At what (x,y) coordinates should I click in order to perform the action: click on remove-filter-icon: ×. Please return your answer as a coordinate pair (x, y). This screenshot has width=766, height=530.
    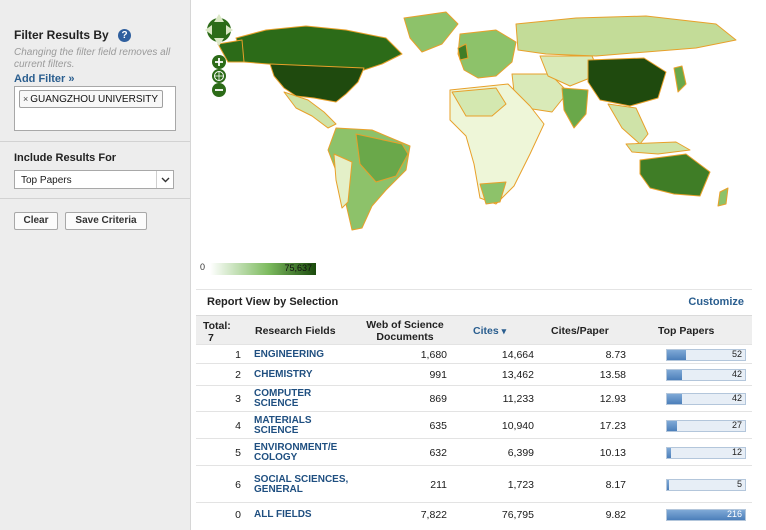
    Looking at the image, I should click on (25, 99).